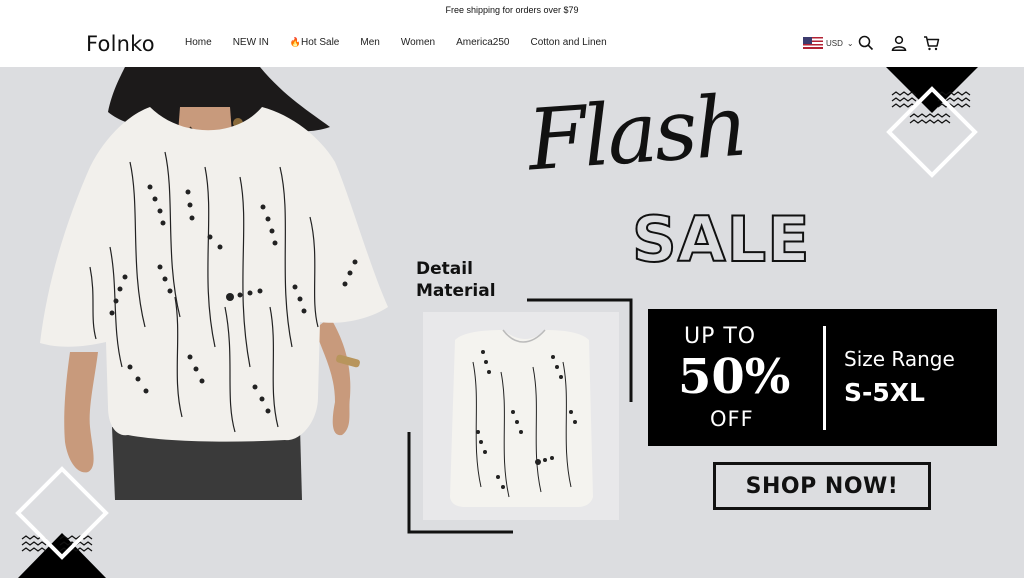  I want to click on sale-heading: SALE, so click(721, 239).